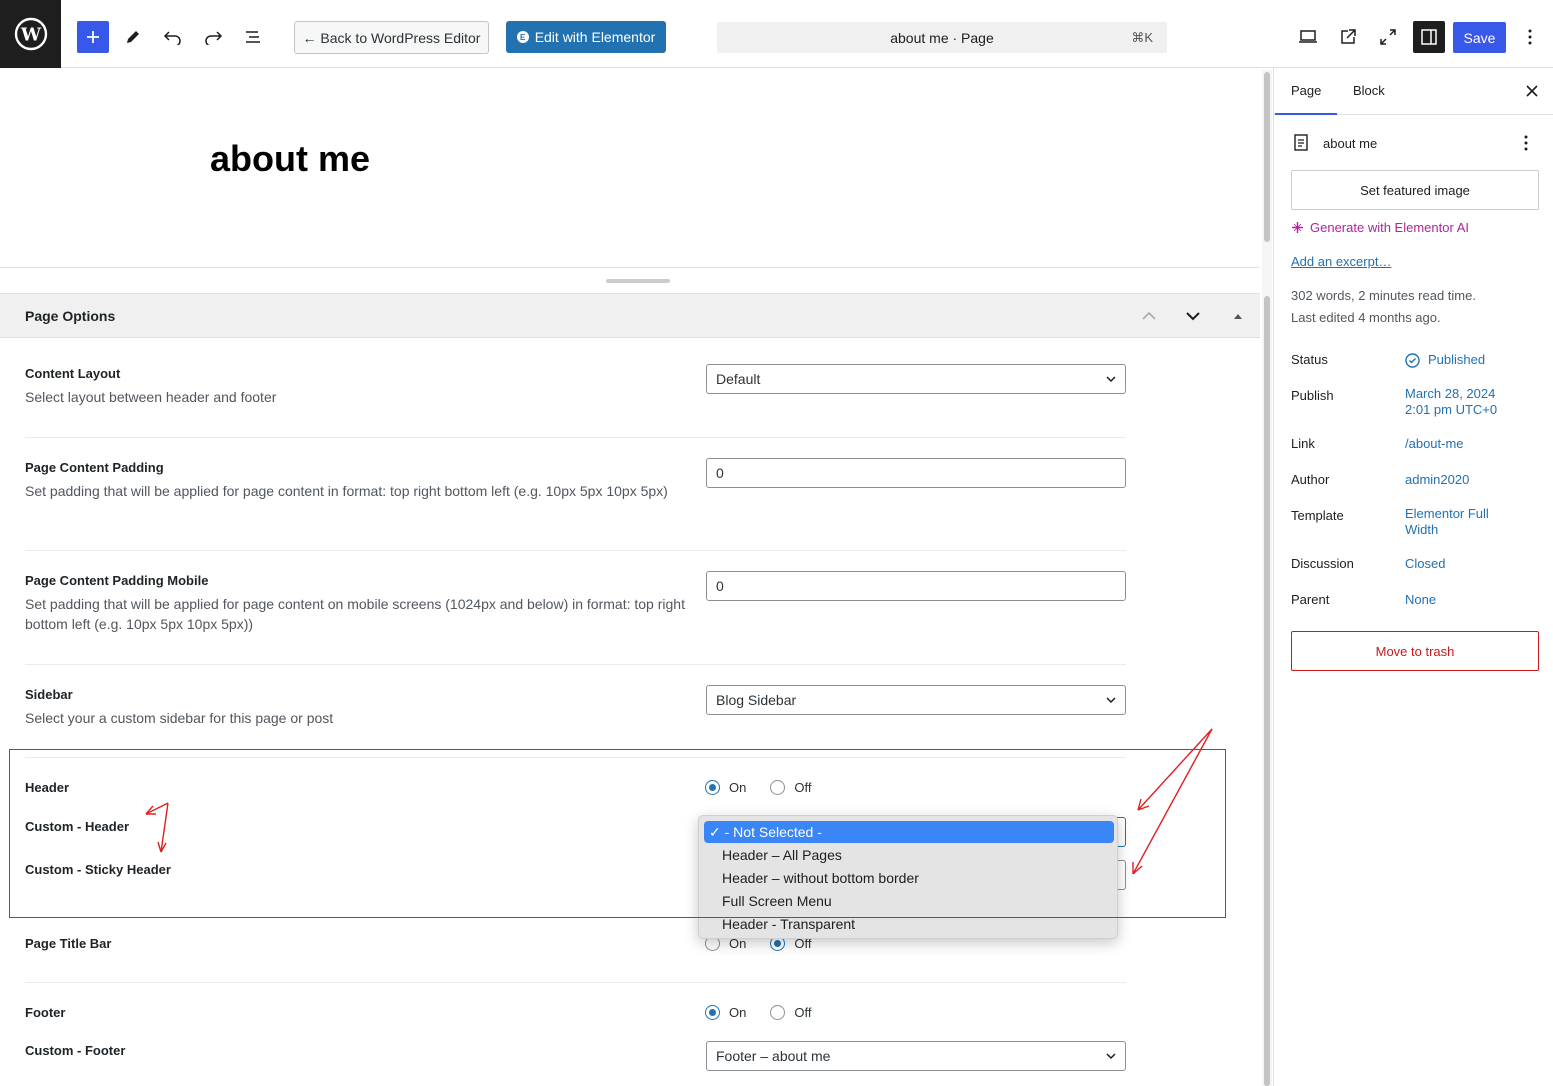  What do you see at coordinates (738, 1012) in the screenshot?
I see `footer-on-label: On` at bounding box center [738, 1012].